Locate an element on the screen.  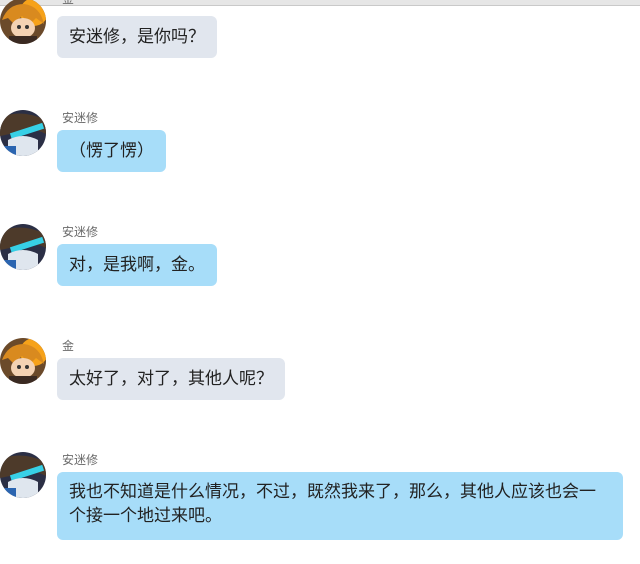
message-bubble: 对，是我啊，金。 is located at coordinates (137, 265).